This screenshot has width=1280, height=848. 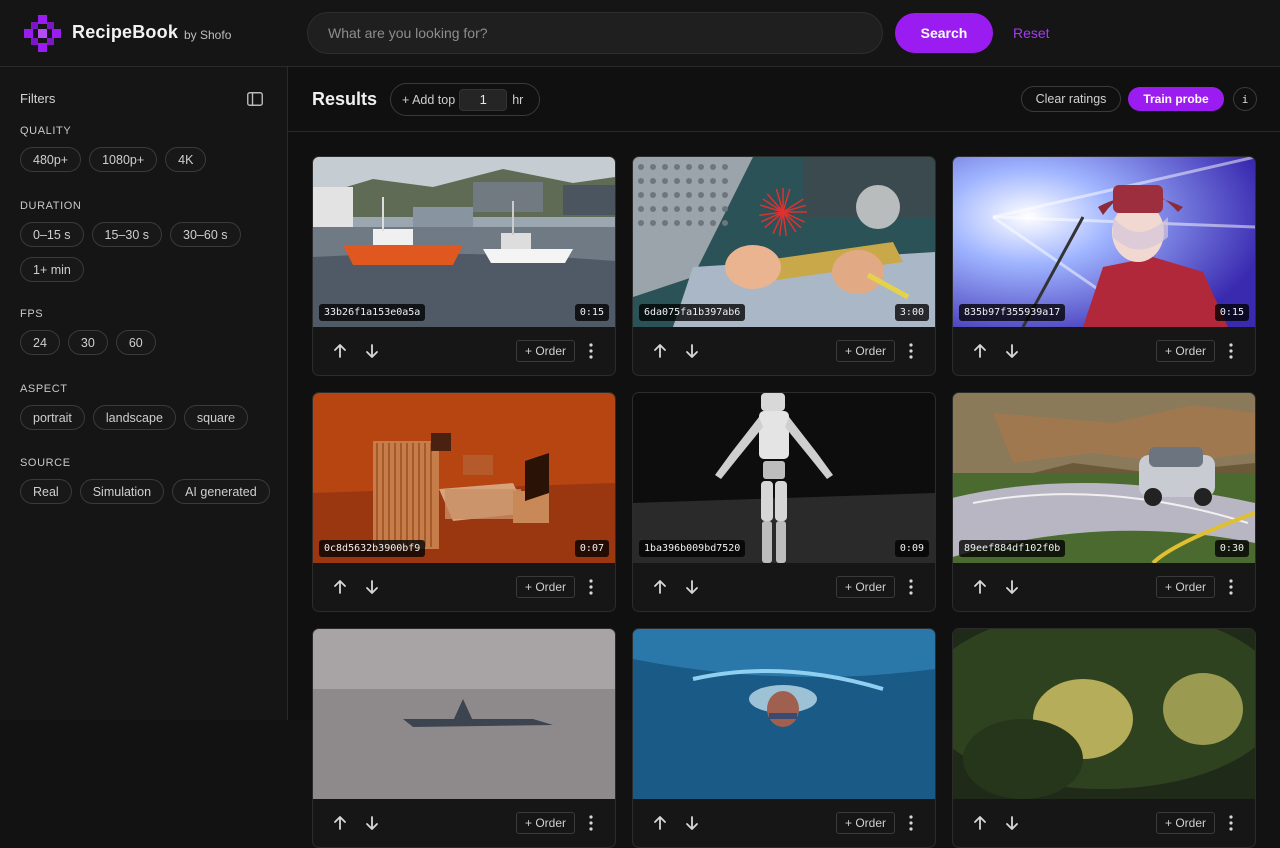 I want to click on duration-badge: 0:15, so click(x=592, y=312).